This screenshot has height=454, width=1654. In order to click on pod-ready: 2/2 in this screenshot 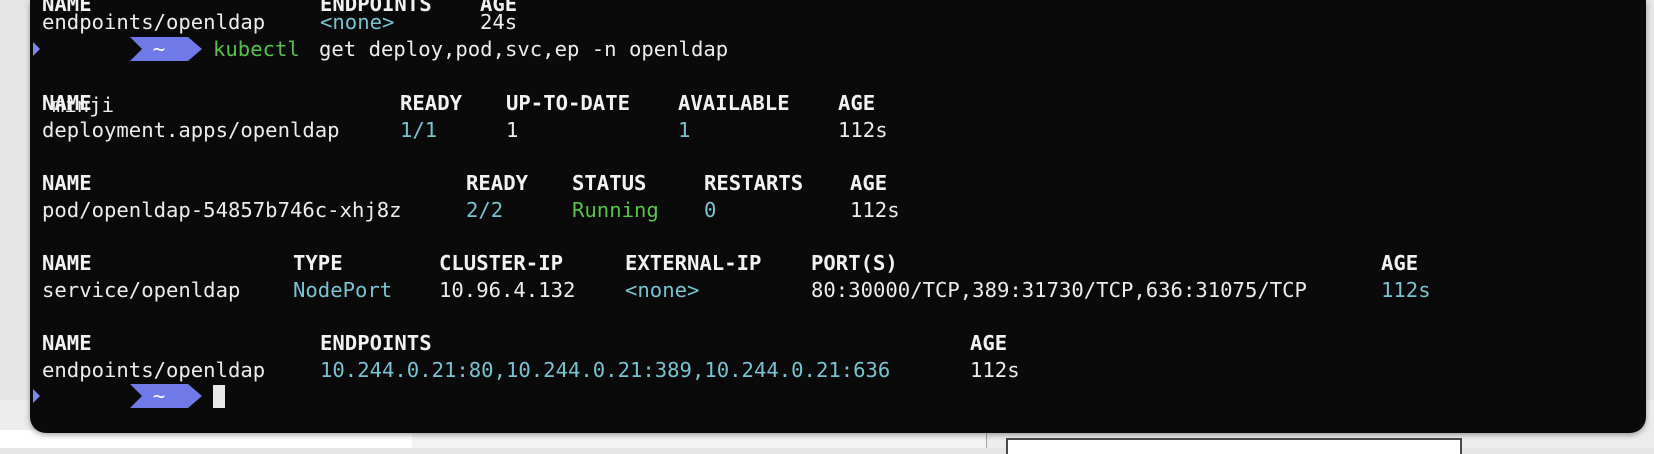, I will do `click(485, 210)`.